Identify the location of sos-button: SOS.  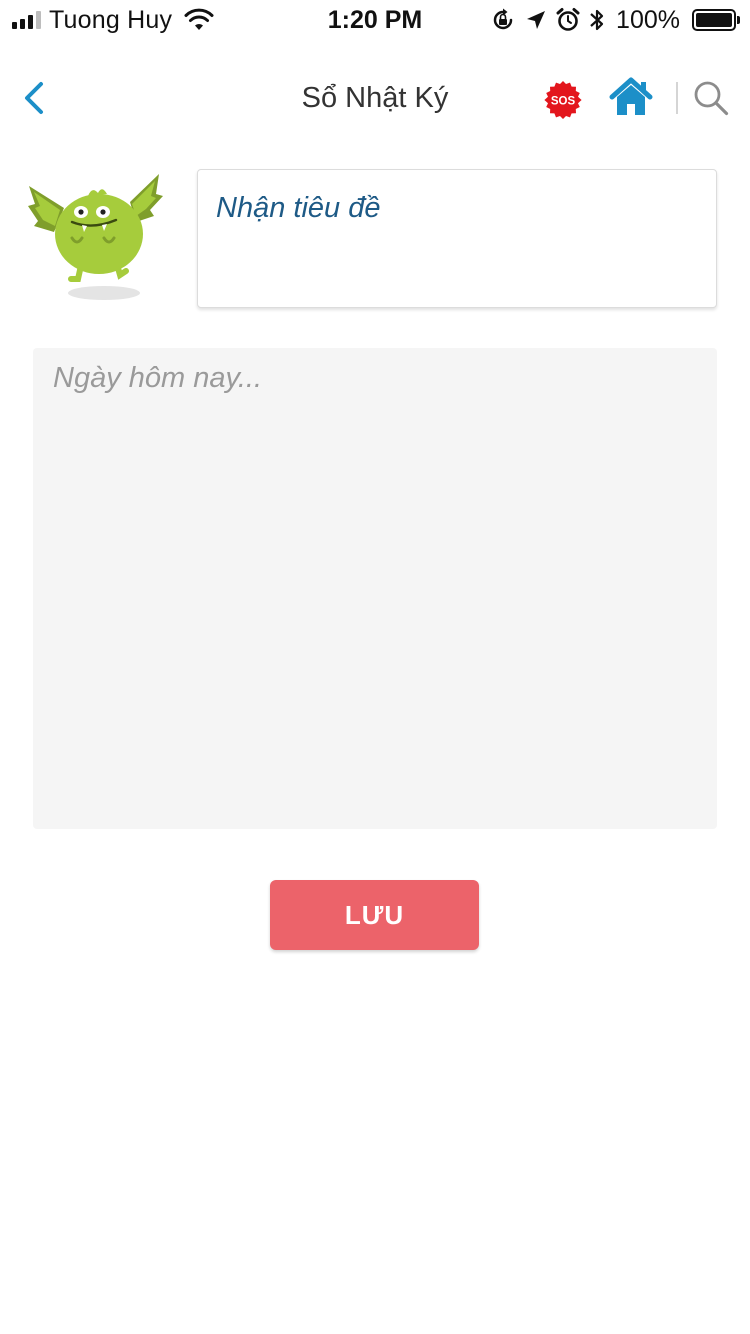
(563, 100).